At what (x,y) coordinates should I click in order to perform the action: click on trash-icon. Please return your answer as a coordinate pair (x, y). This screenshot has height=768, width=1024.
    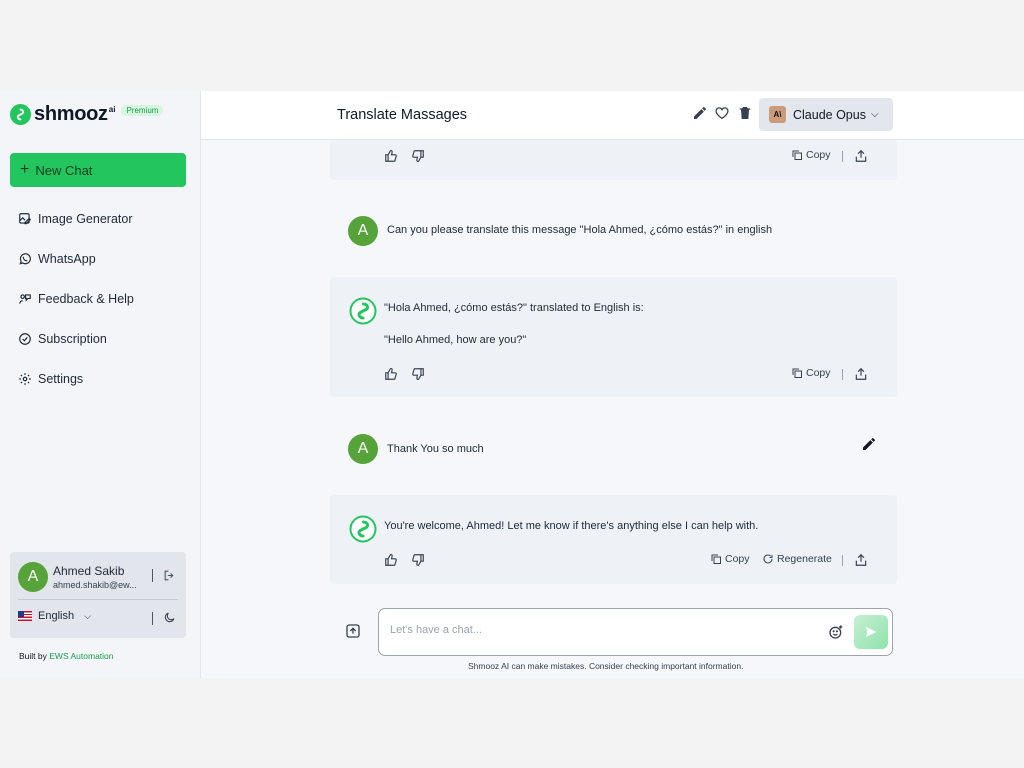
    Looking at the image, I should click on (745, 113).